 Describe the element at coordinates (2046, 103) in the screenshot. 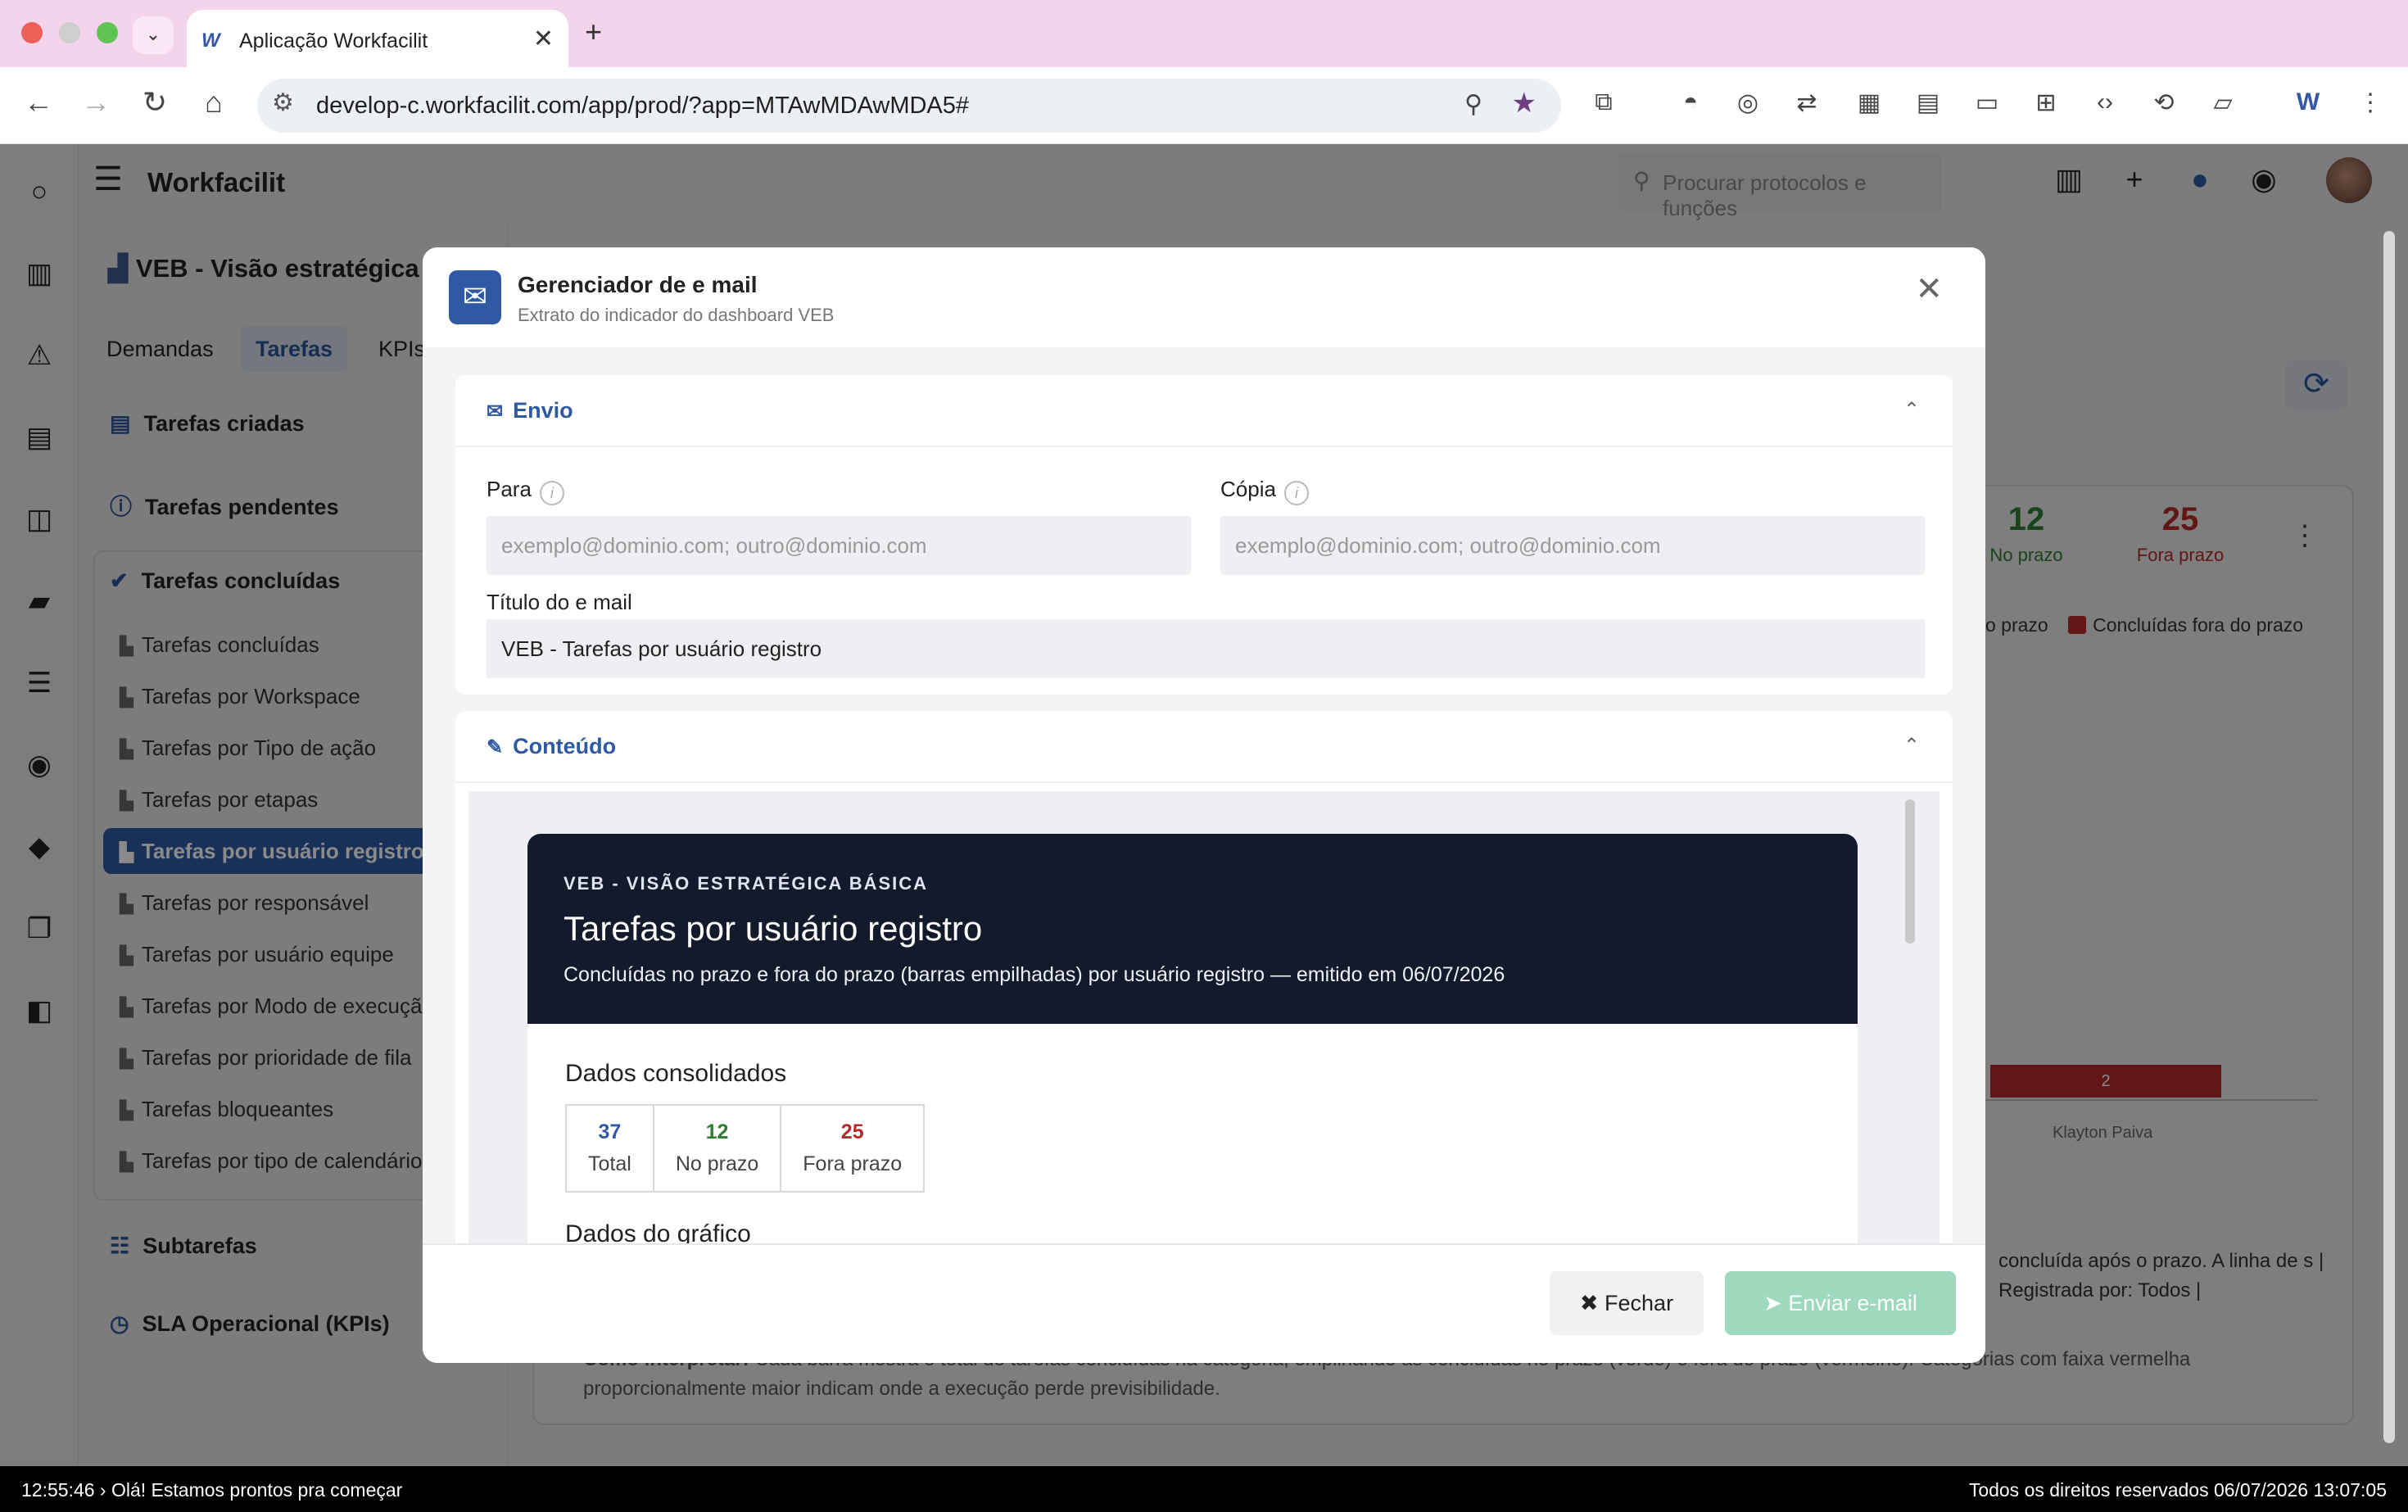

I see `table-icon: ⊞` at that location.